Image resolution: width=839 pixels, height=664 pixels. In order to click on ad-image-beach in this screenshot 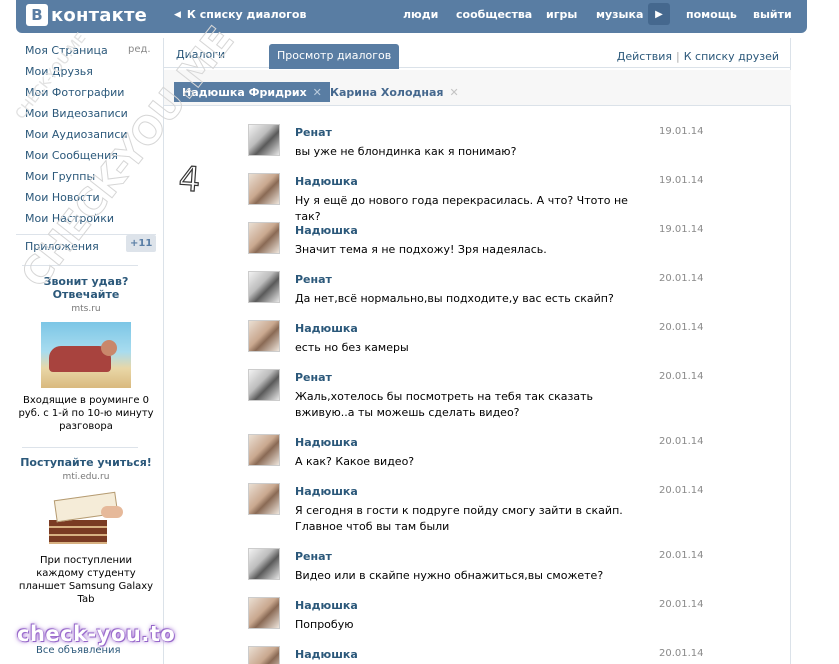, I will do `click(86, 355)`.